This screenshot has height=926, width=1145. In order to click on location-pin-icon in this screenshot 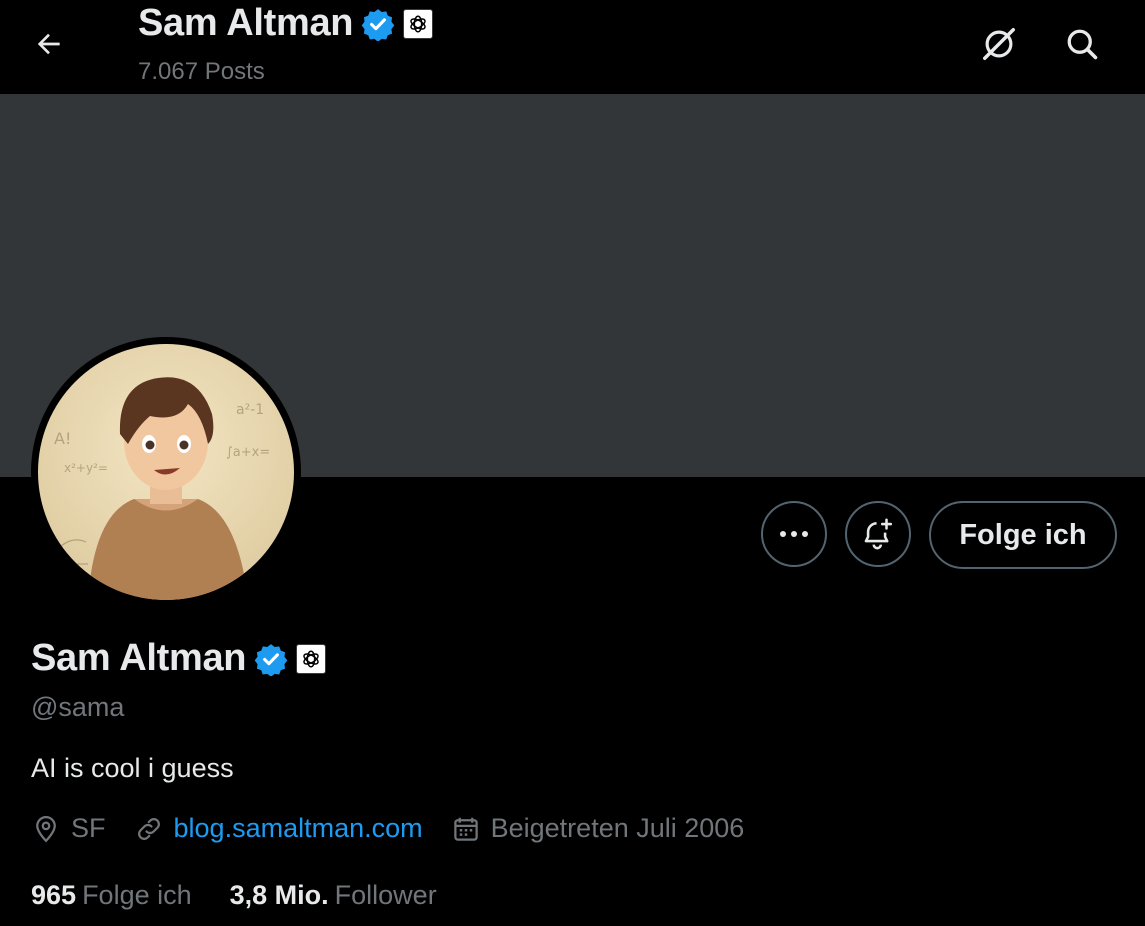, I will do `click(46, 828)`.